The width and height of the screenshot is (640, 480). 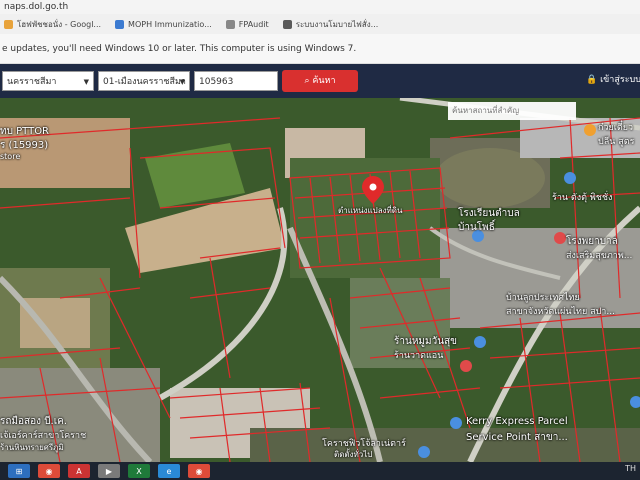 What do you see at coordinates (236, 81) in the screenshot?
I see `parcel-number-input: 105963` at bounding box center [236, 81].